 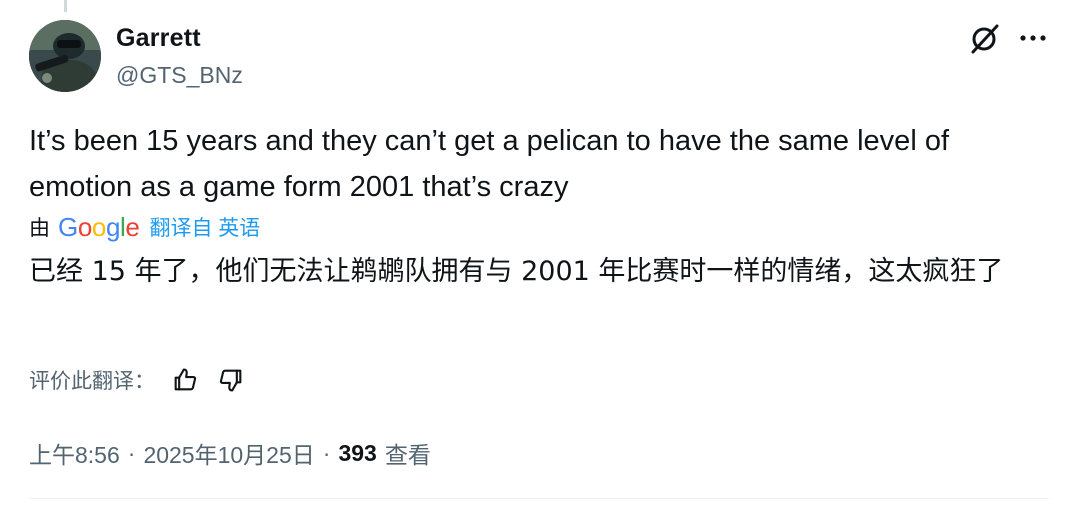 What do you see at coordinates (144, 227) in the screenshot?
I see `translation-attribution: 由 Google 翻译自 英语` at bounding box center [144, 227].